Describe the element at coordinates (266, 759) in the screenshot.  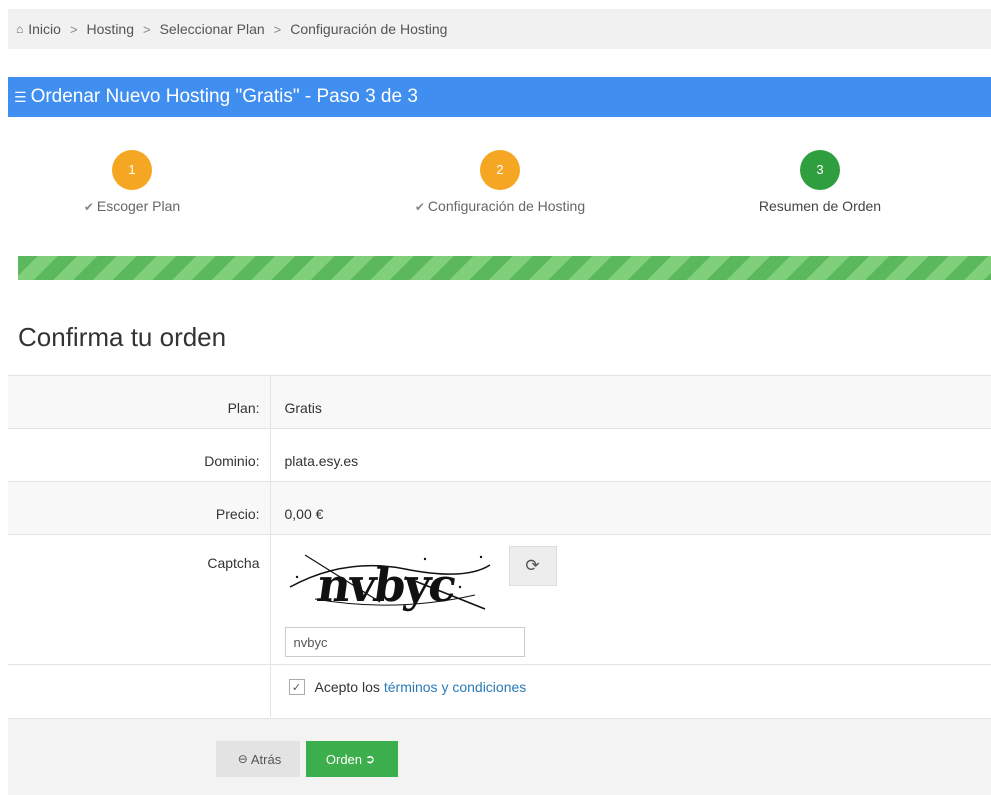
I see `back-button-label: Atrás` at that location.